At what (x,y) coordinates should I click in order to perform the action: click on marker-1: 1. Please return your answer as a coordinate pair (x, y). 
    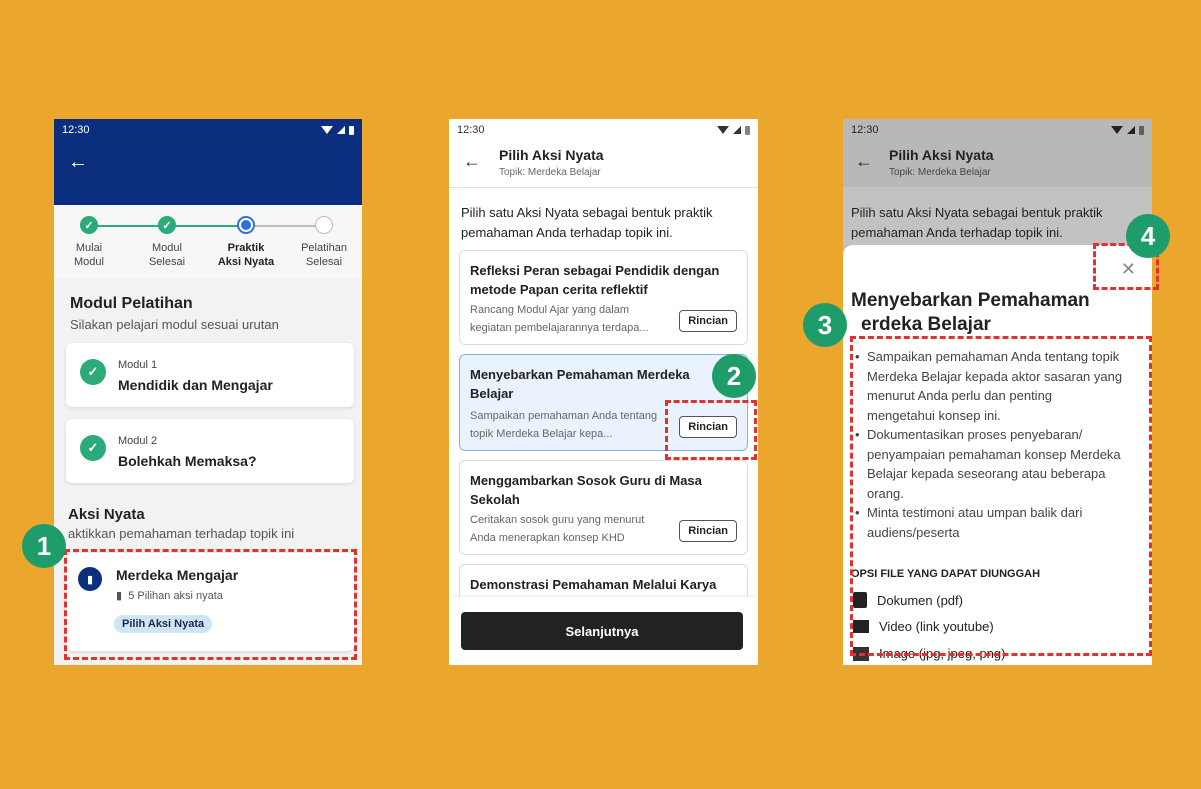
    Looking at the image, I should click on (44, 546).